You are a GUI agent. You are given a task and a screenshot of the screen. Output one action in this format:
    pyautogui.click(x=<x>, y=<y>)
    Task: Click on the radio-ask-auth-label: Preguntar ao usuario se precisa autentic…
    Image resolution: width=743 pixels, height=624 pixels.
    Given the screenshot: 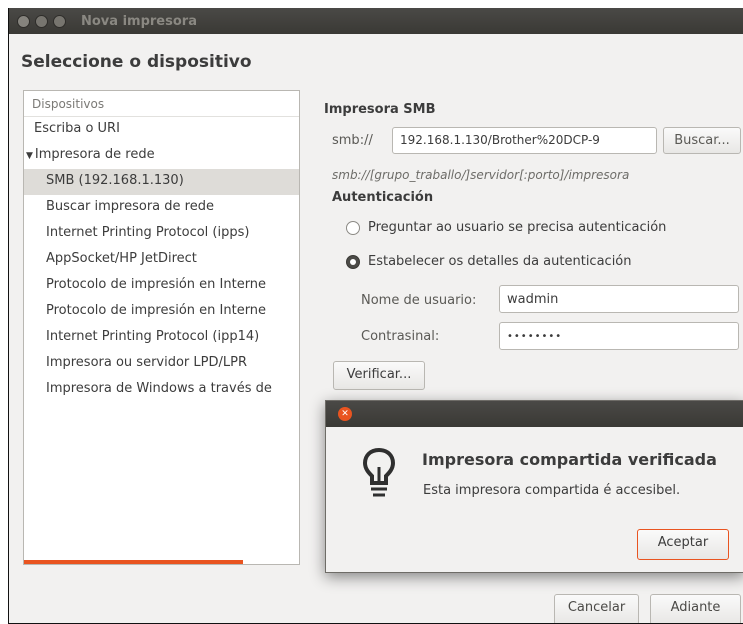 What is the action you would take?
    pyautogui.click(x=517, y=227)
    